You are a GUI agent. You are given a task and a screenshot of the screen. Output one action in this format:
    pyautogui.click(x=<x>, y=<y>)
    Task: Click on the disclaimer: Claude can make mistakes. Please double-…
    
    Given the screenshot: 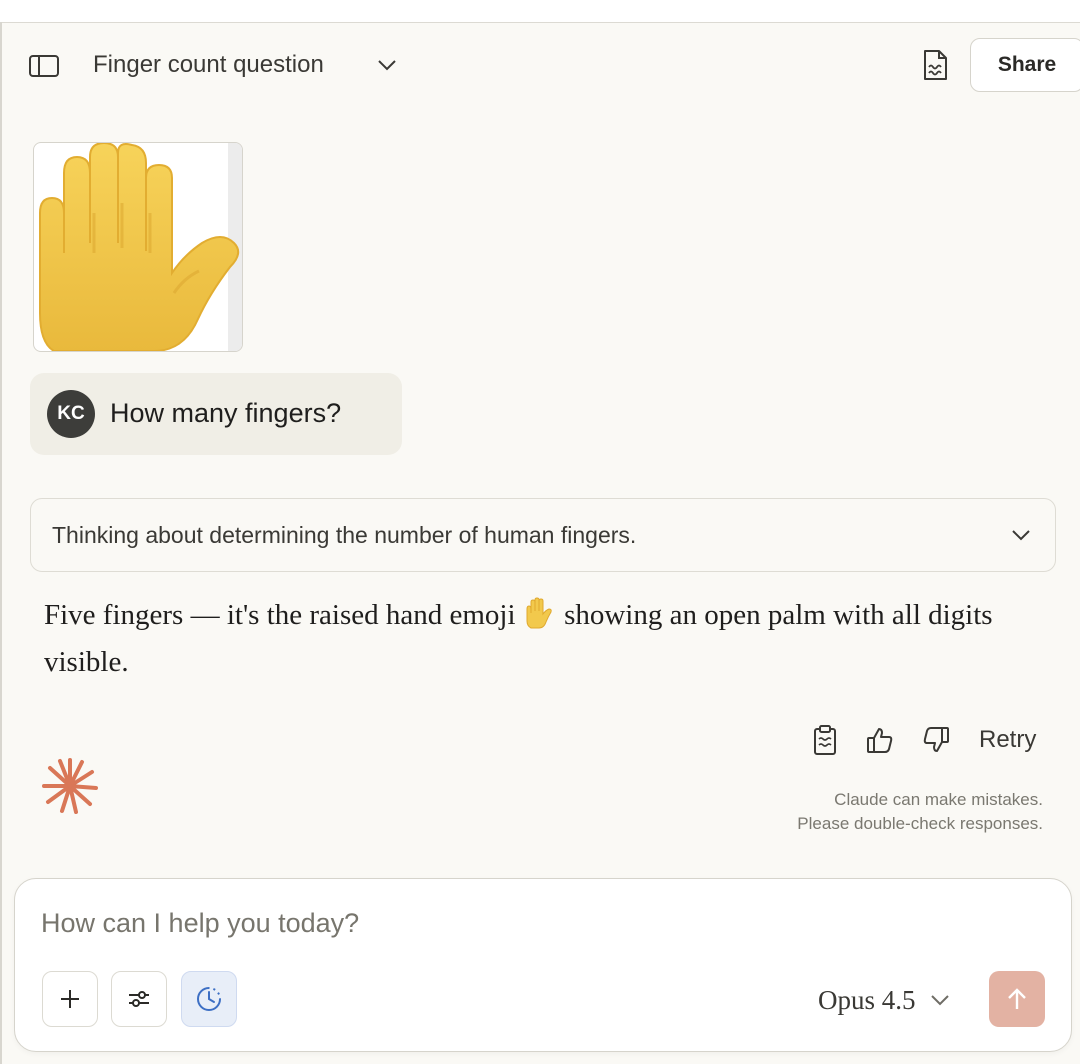 What is the action you would take?
    pyautogui.click(x=920, y=812)
    